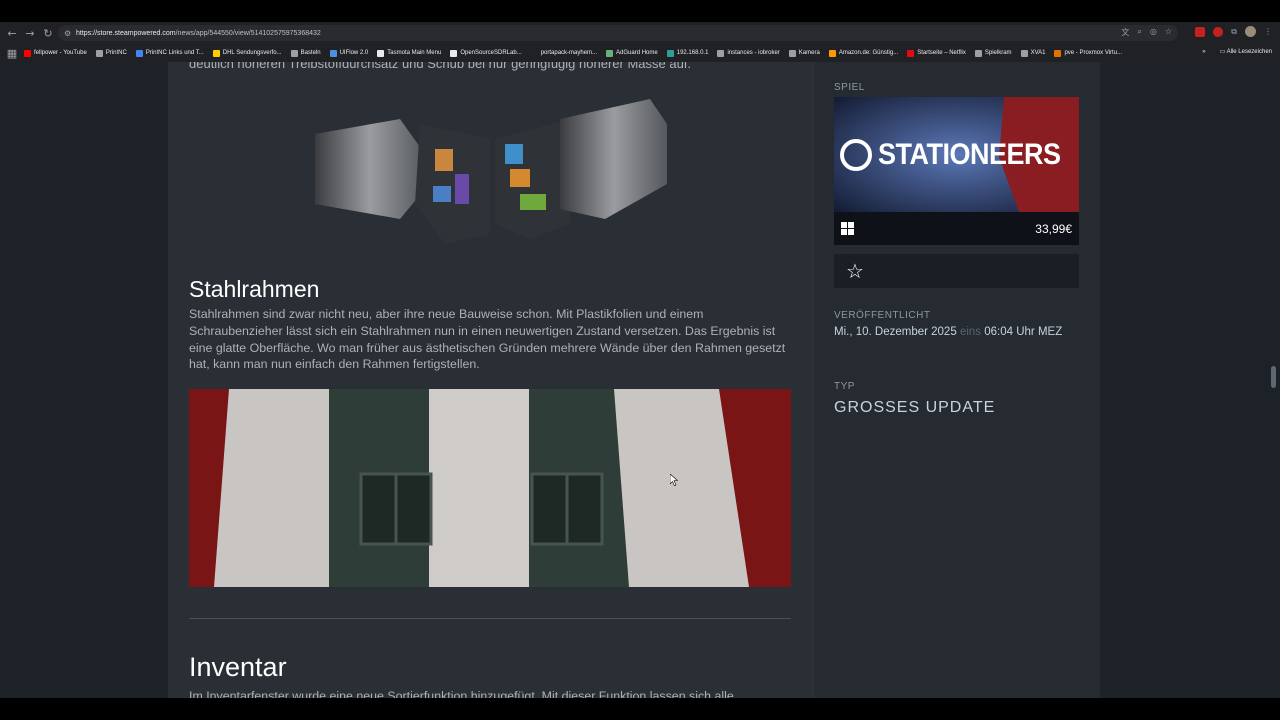  I want to click on bookmark-label: Basteln, so click(310, 53).